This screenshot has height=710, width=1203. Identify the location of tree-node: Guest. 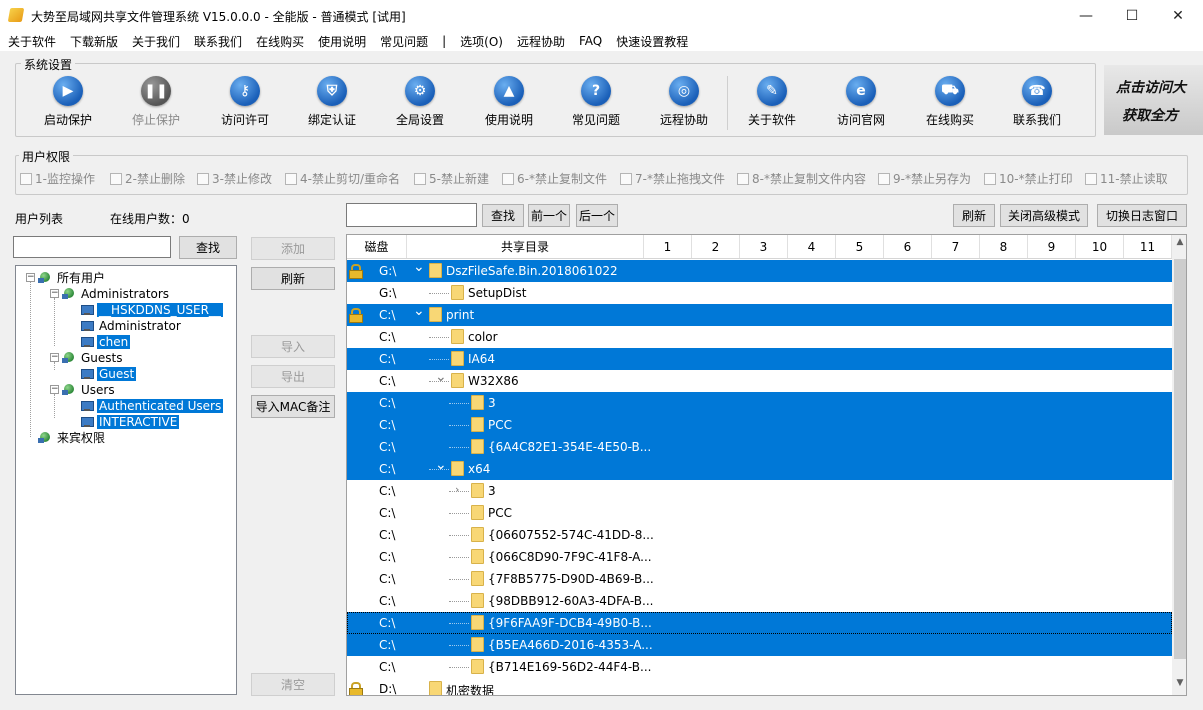
(108, 373).